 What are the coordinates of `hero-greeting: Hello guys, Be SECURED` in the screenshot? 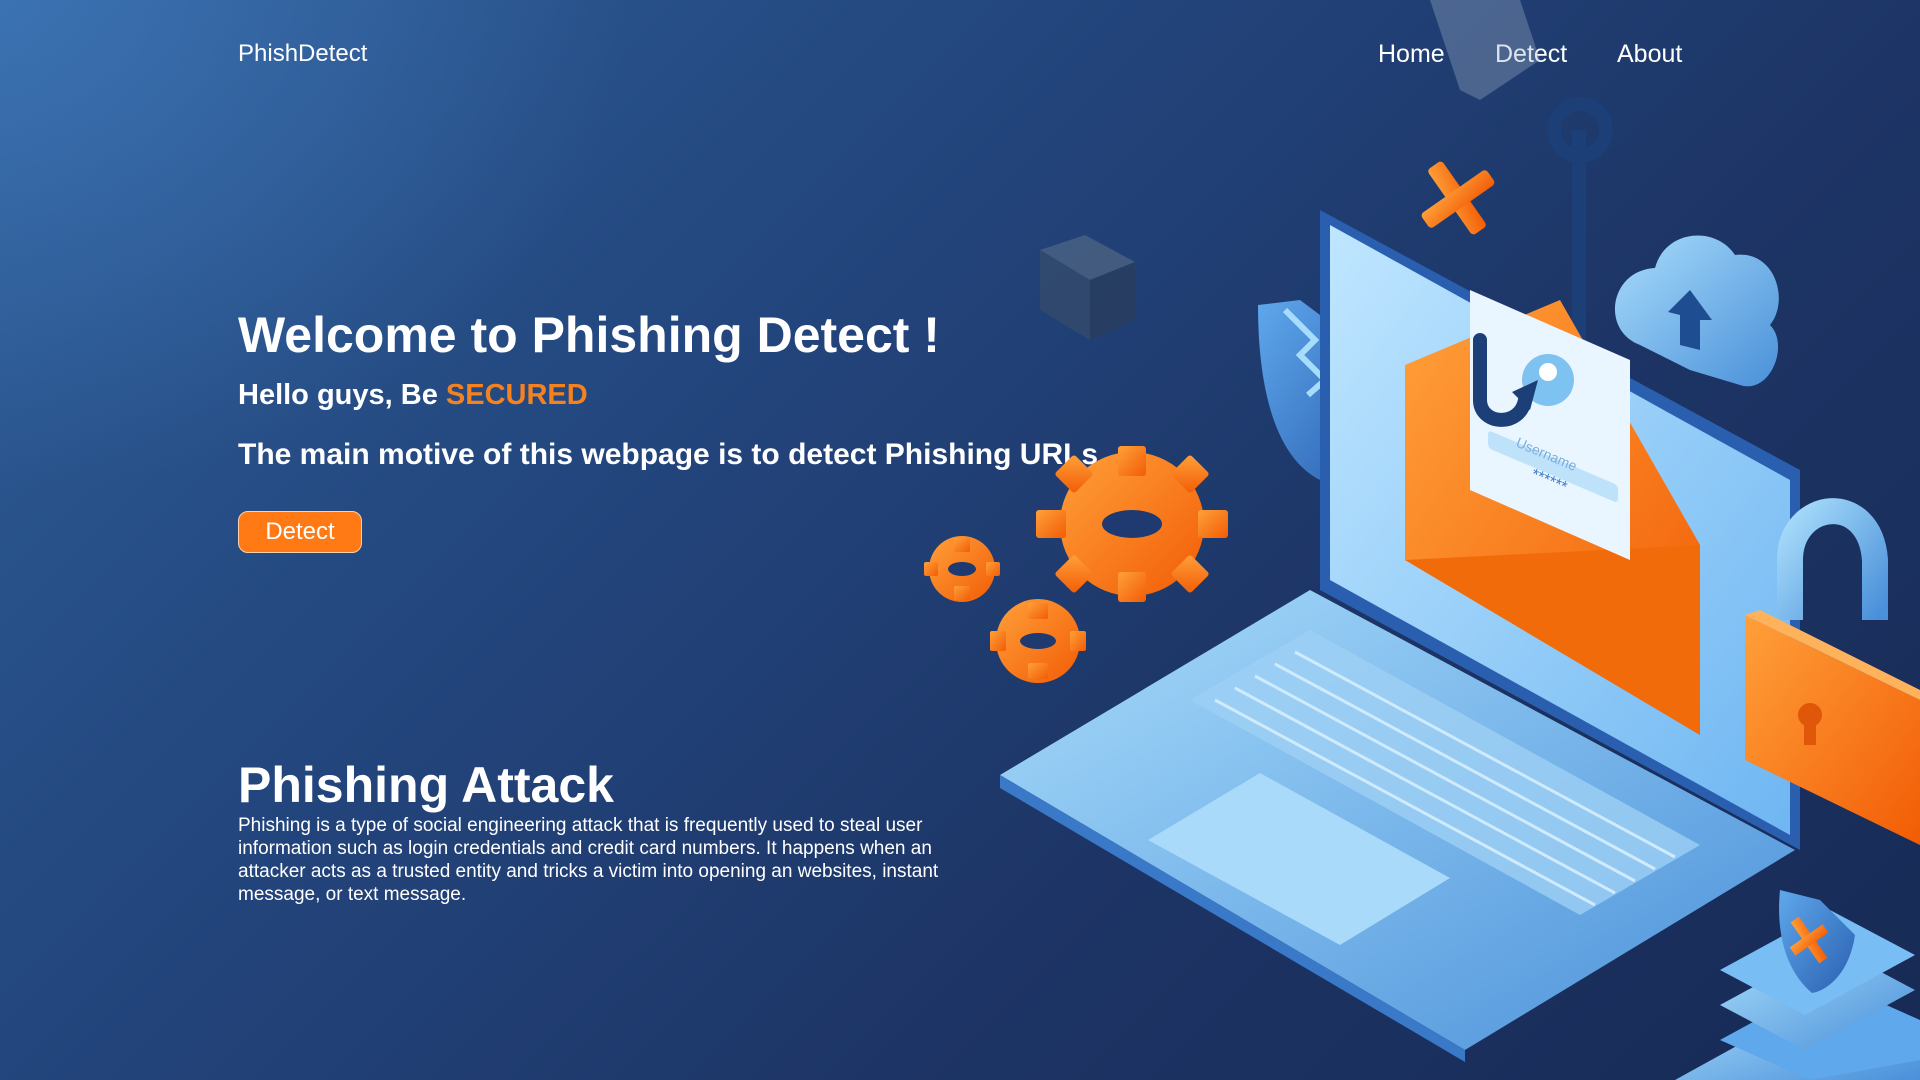 It's located at (413, 395).